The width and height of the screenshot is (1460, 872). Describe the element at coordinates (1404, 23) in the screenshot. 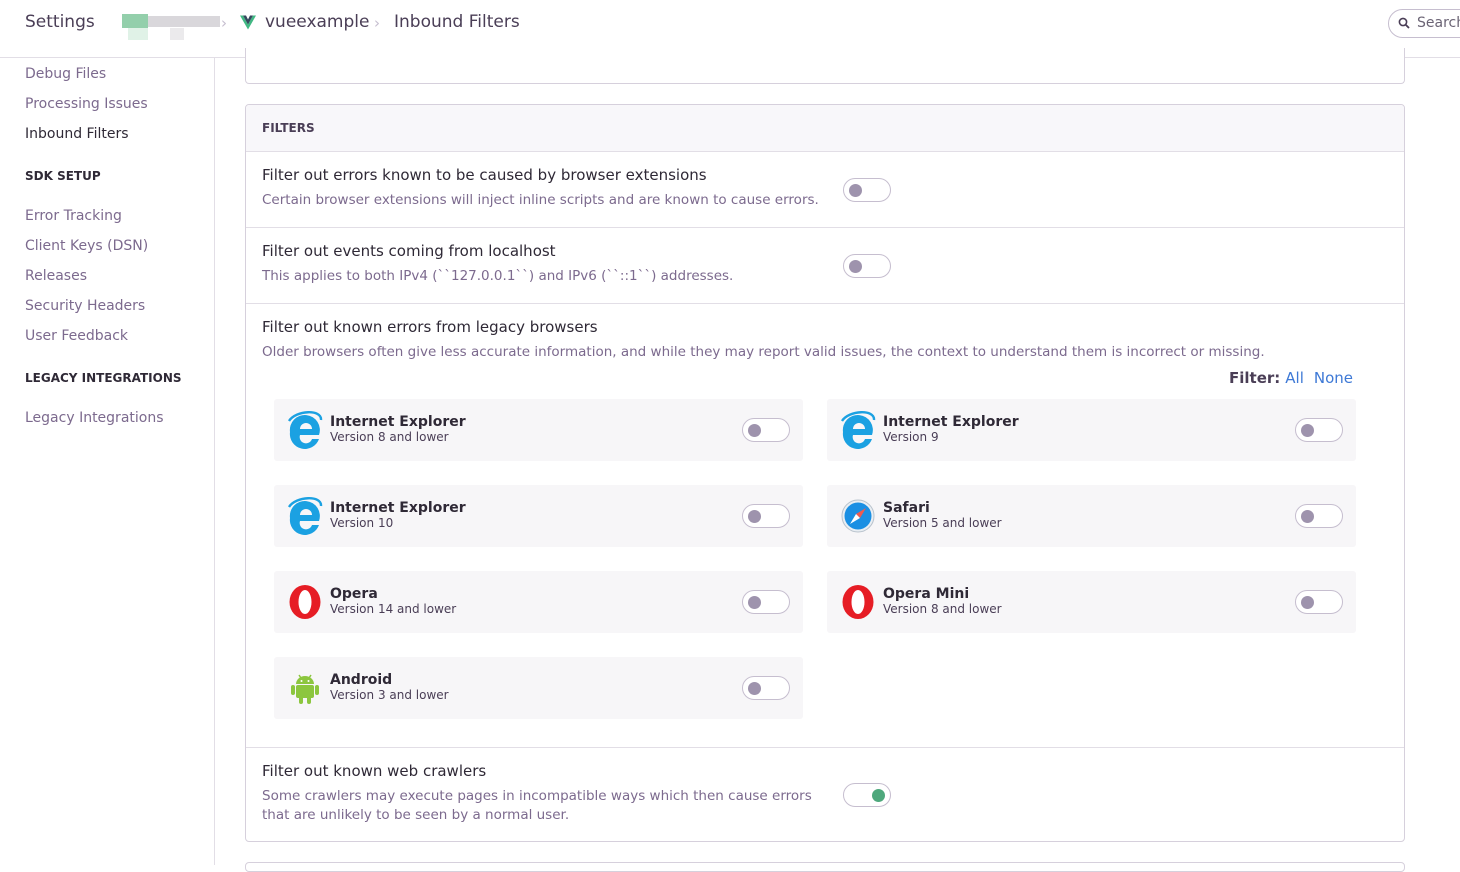

I see `search-icon` at that location.